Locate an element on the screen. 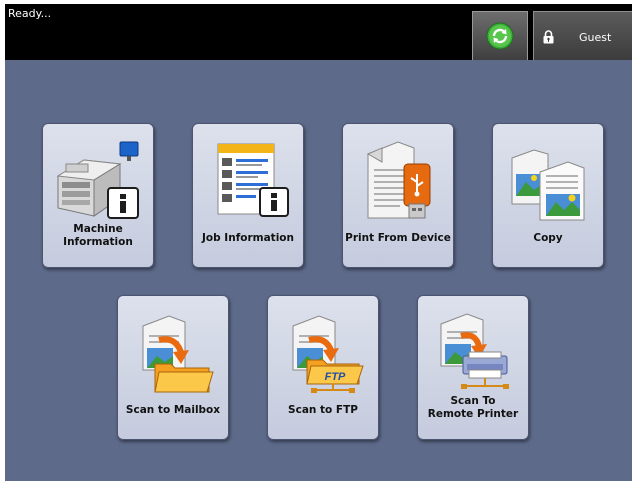  refresh-icon is located at coordinates (500, 36).